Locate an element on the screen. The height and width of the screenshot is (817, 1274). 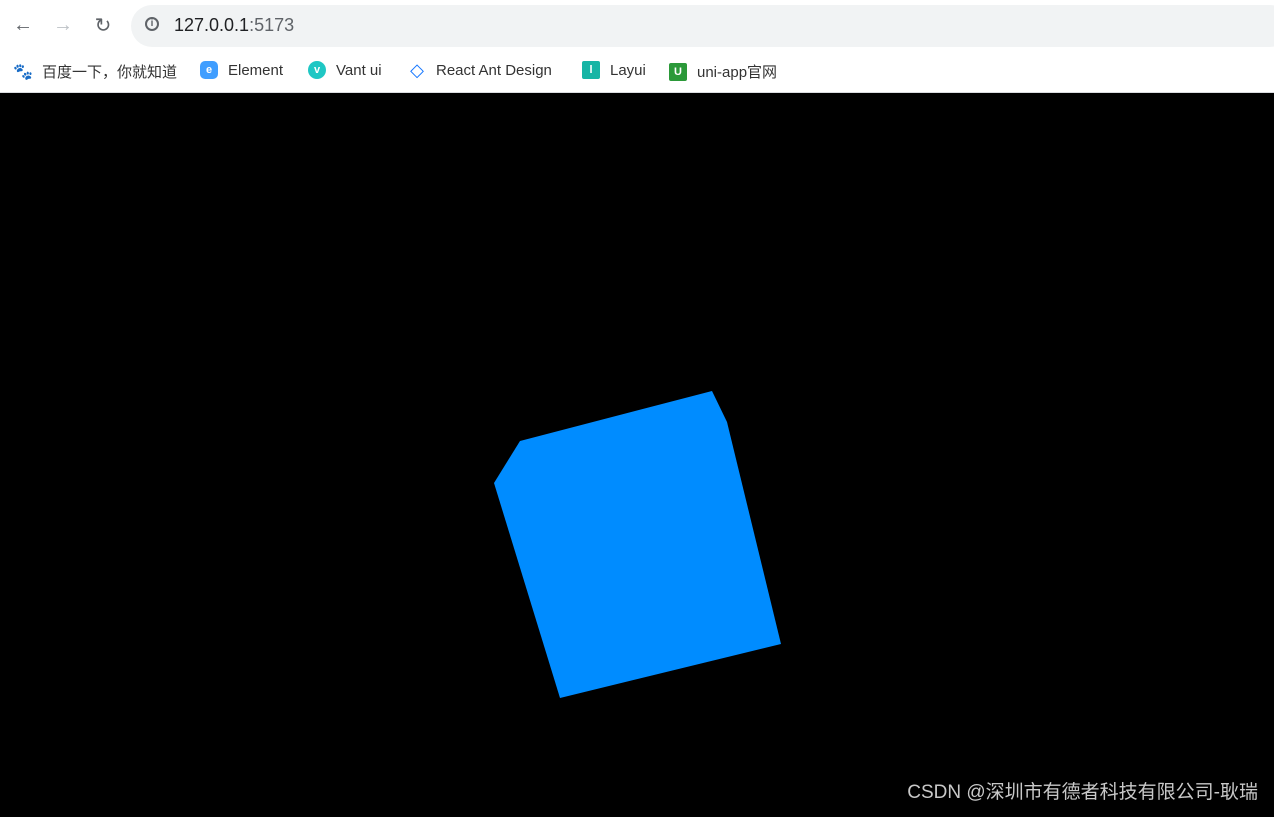
browser-toolbar: ← → ↻ i 127.0.0.1:5173 is located at coordinates (637, 26).